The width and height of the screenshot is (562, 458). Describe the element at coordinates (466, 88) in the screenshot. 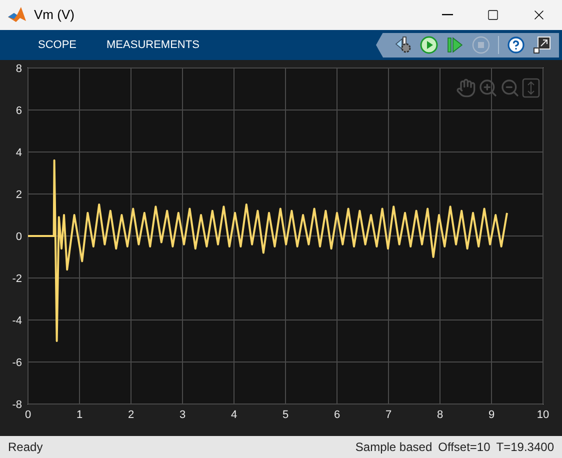

I see `pan-icon` at that location.